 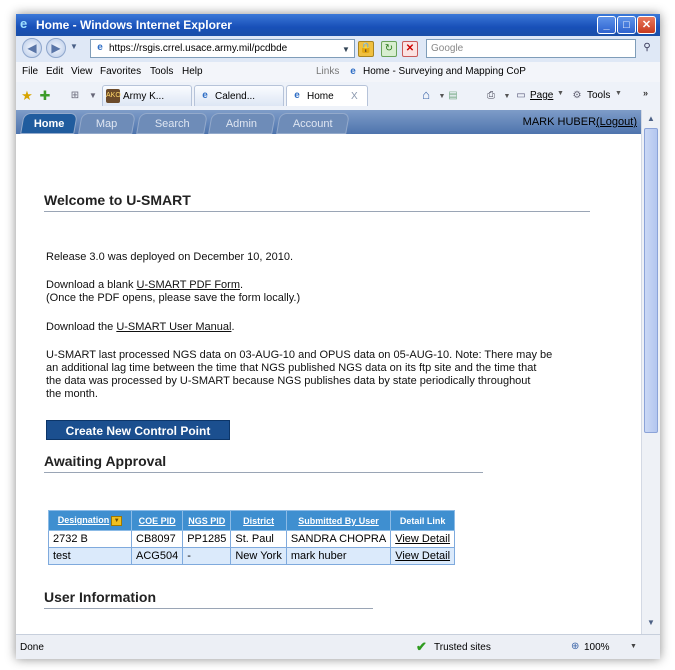 What do you see at coordinates (105, 461) in the screenshot?
I see `awaiting-approval-heading: Awaiting Approval` at bounding box center [105, 461].